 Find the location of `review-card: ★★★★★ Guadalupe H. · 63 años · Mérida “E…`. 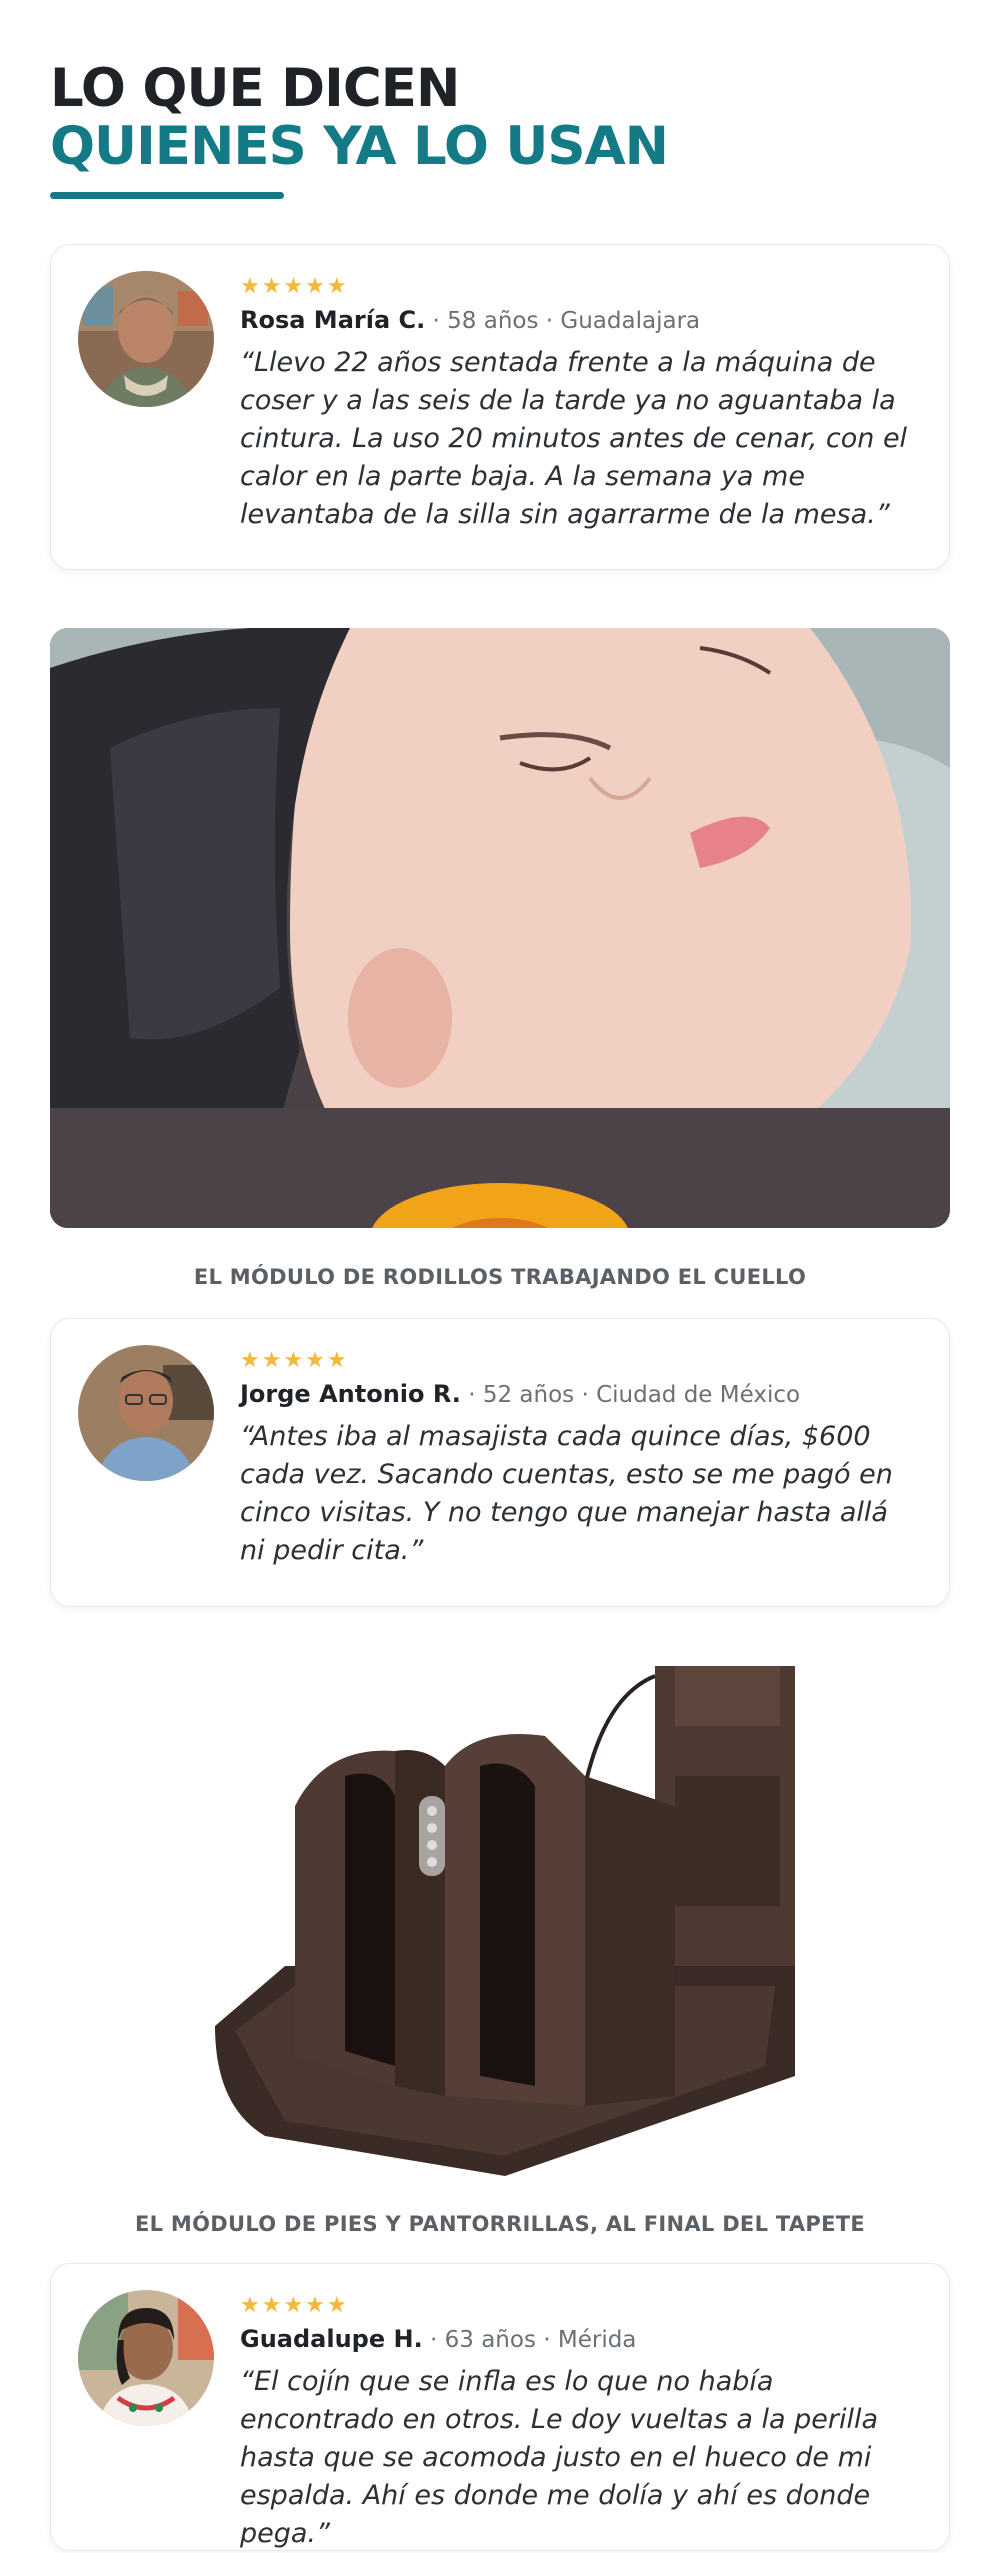

review-card: ★★★★★ Guadalupe H. · 63 años · Mérida “E… is located at coordinates (500, 2407).